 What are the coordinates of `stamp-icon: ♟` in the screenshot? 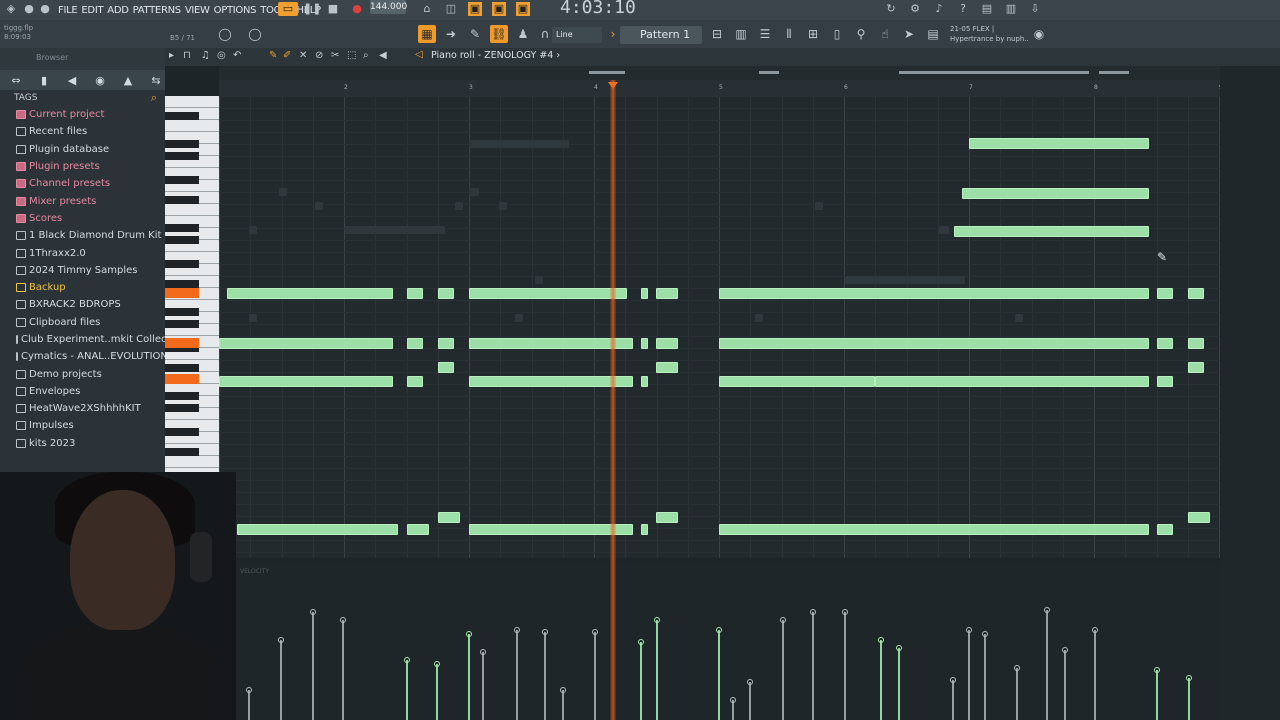 It's located at (523, 34).